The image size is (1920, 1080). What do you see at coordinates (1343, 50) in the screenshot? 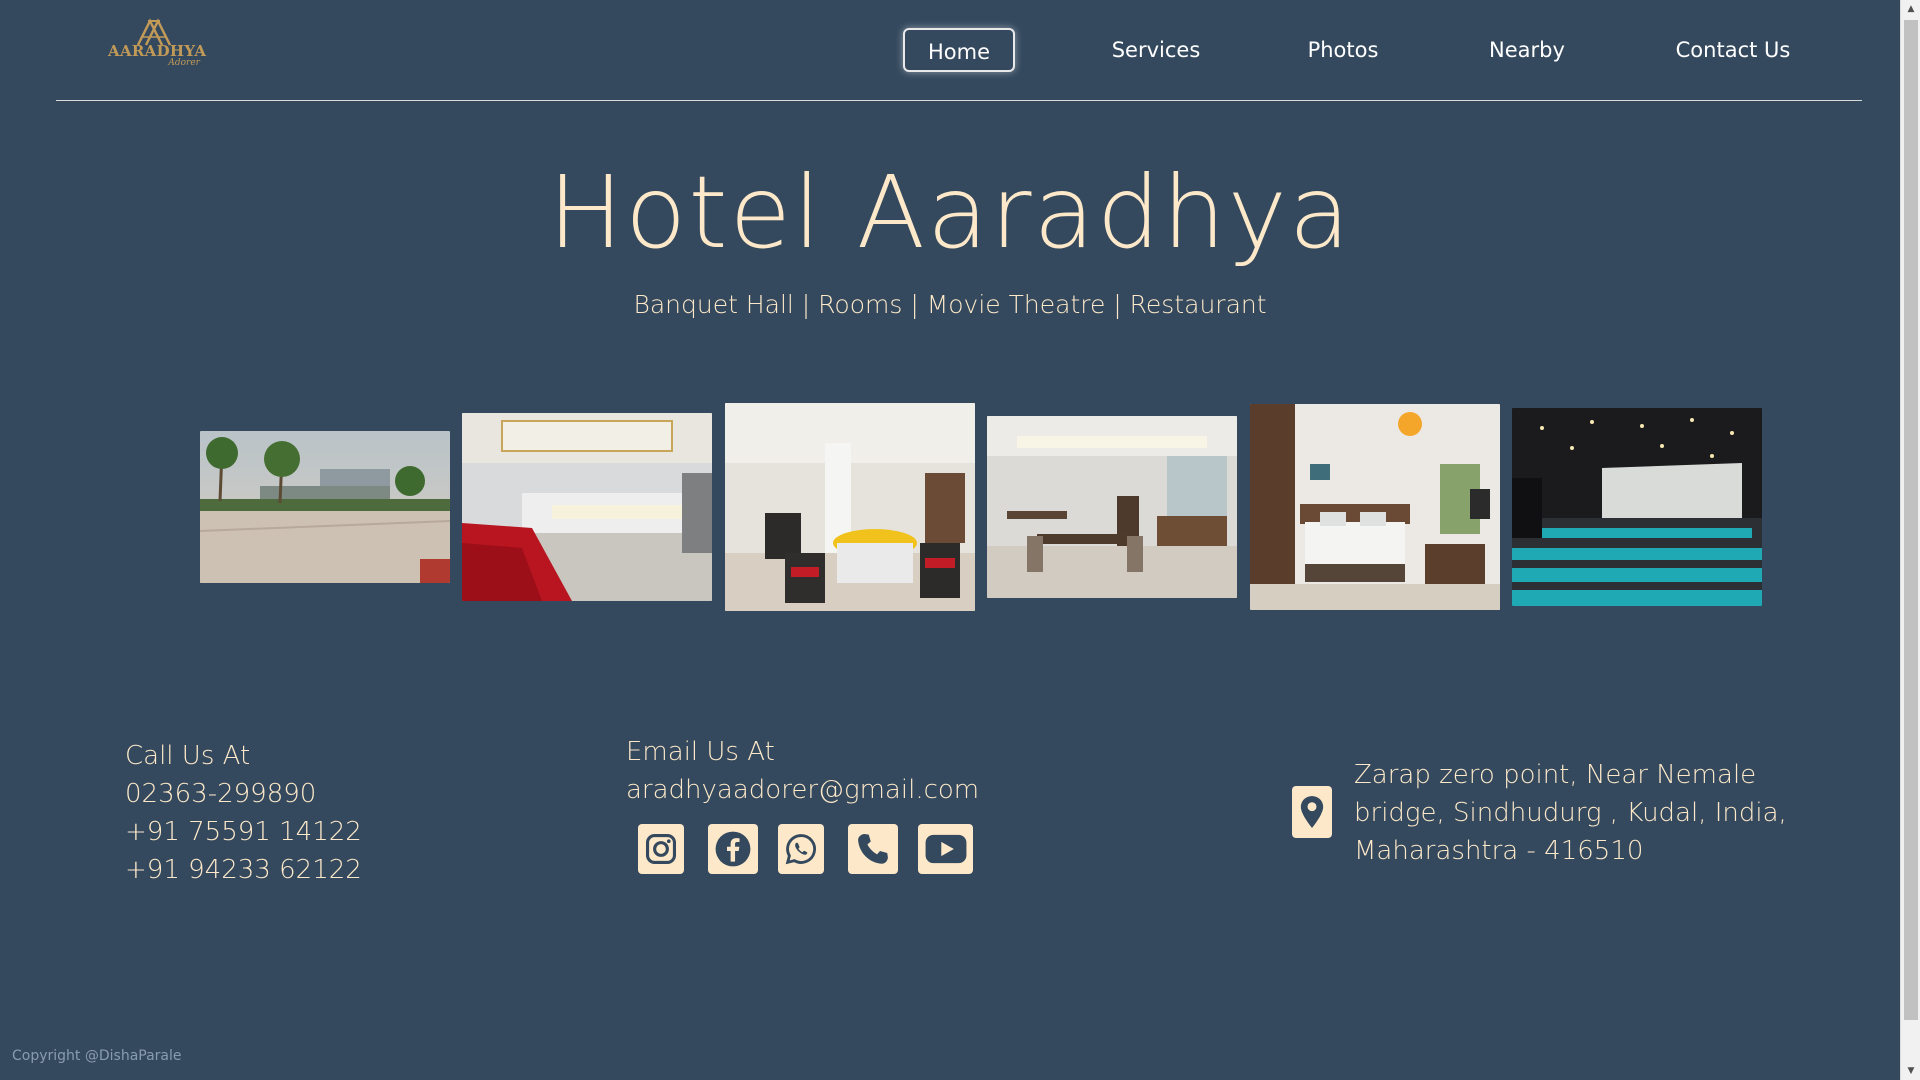
I see `nav-photos: Photos` at bounding box center [1343, 50].